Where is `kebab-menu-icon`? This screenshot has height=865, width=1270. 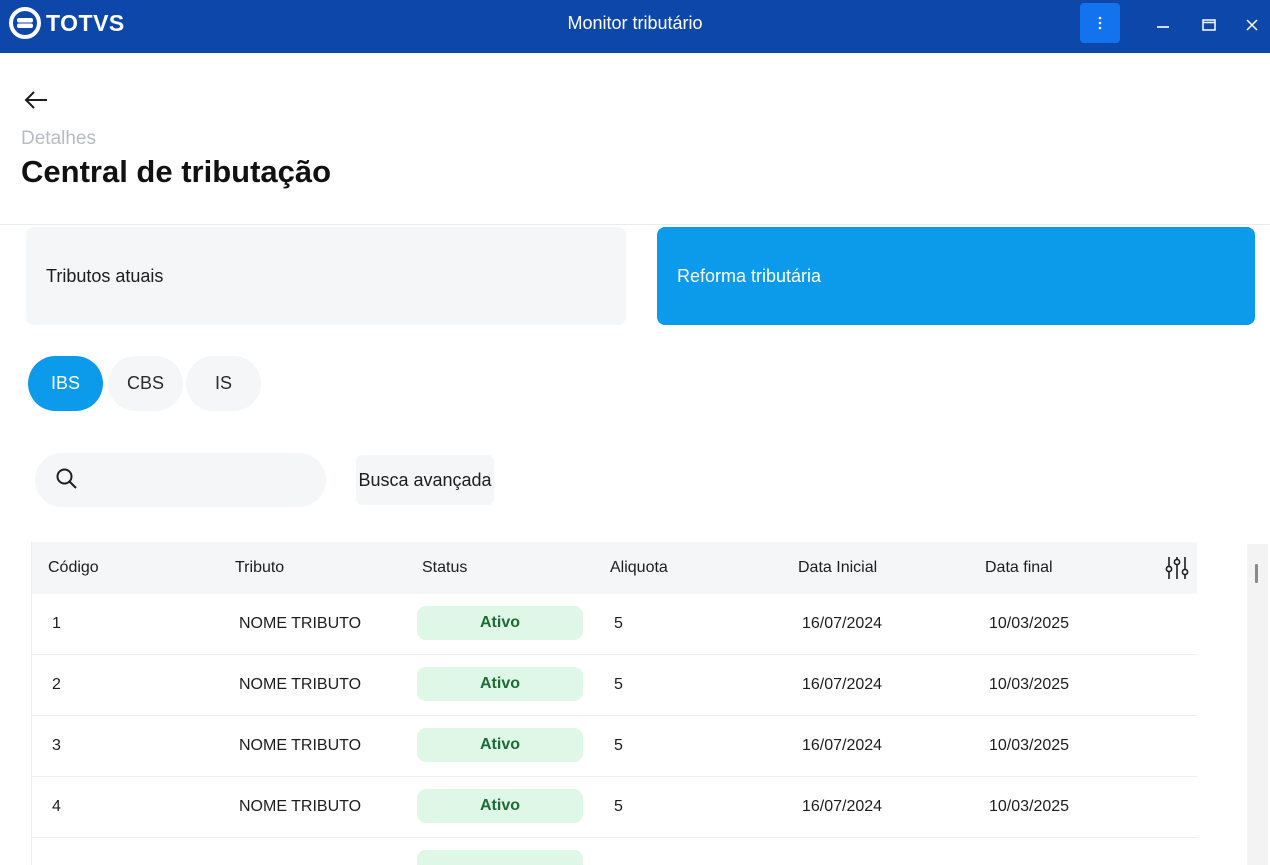
kebab-menu-icon is located at coordinates (1100, 23).